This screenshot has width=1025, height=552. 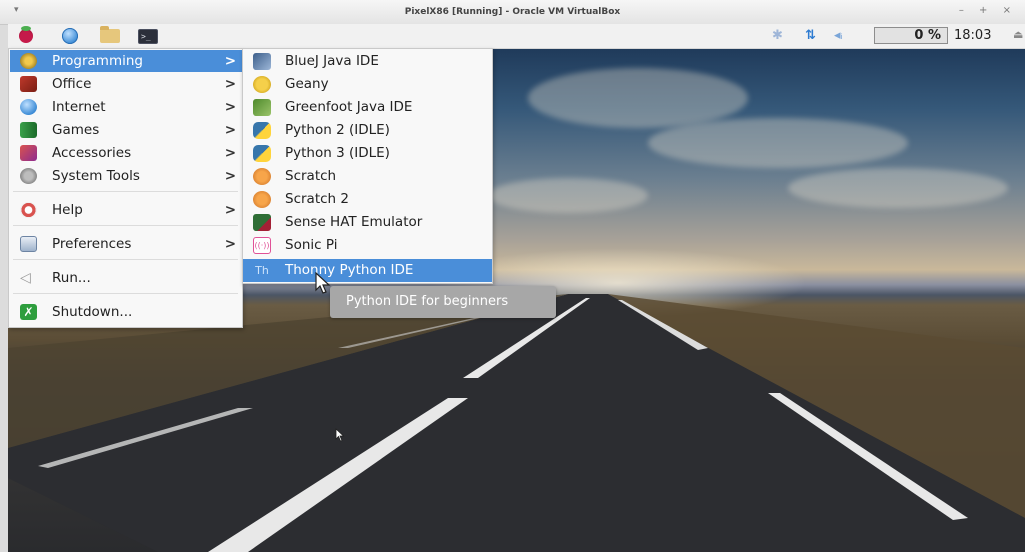 I want to click on menu-item-internet: Internet >, so click(x=126, y=107).